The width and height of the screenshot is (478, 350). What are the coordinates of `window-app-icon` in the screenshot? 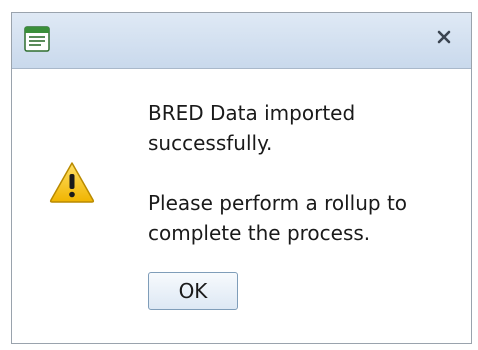 It's located at (37, 39).